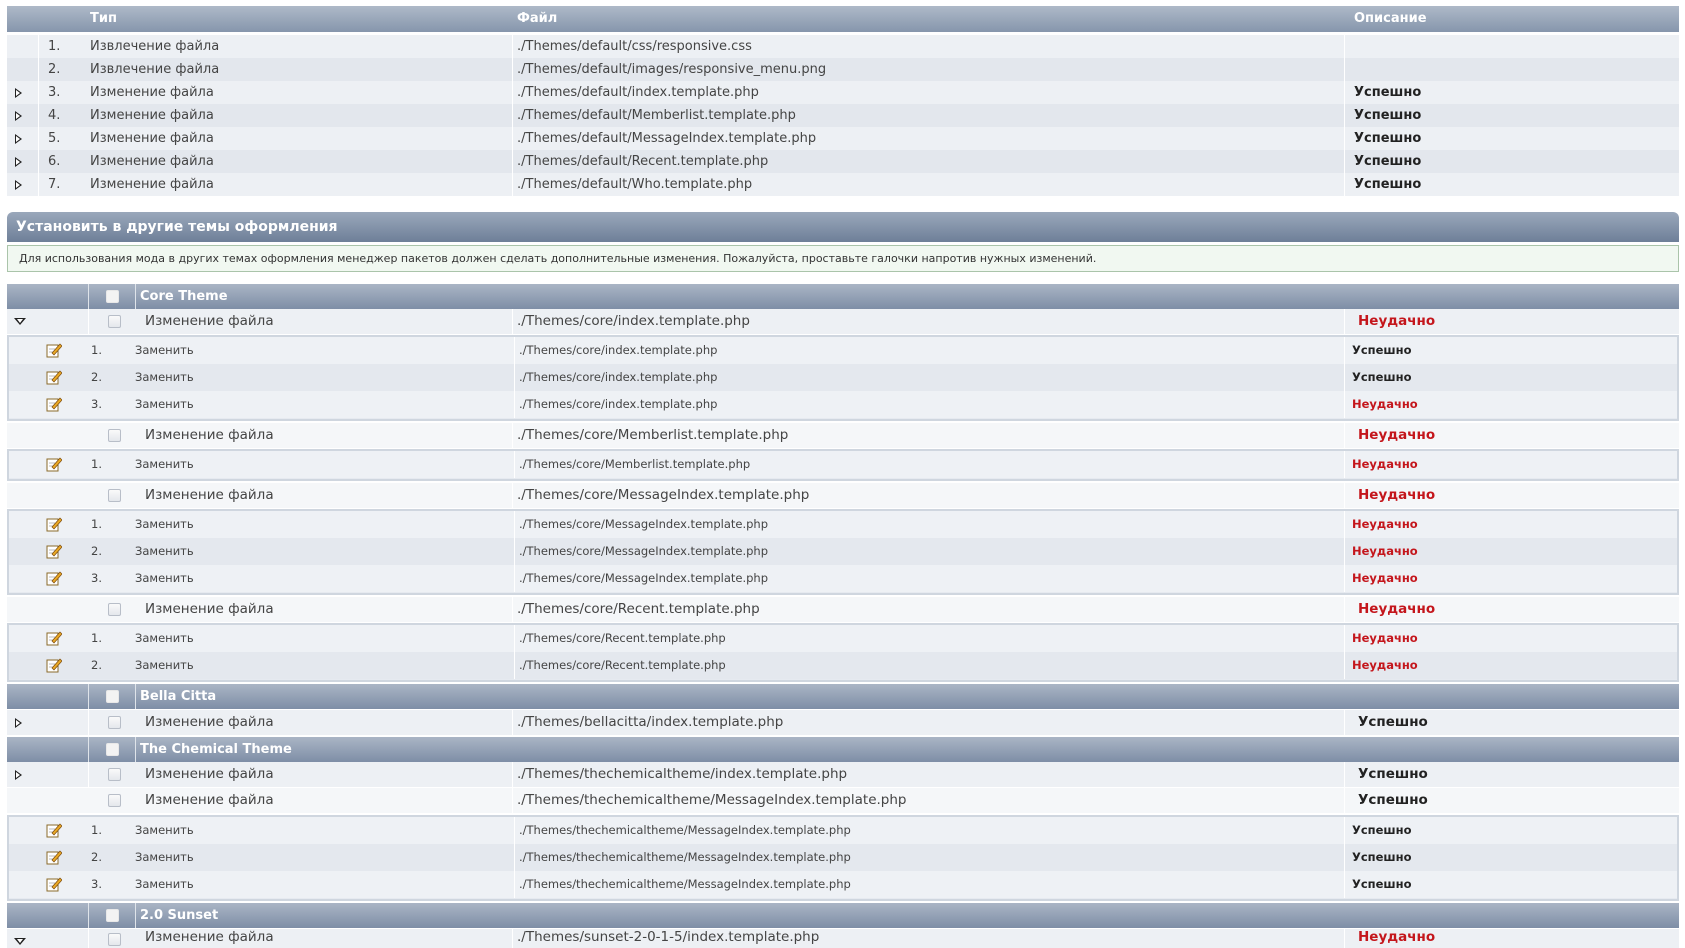 The height and width of the screenshot is (948, 1685). Describe the element at coordinates (638, 609) in the screenshot. I see `file-path: ./Themes/core/Recent.template.php` at that location.